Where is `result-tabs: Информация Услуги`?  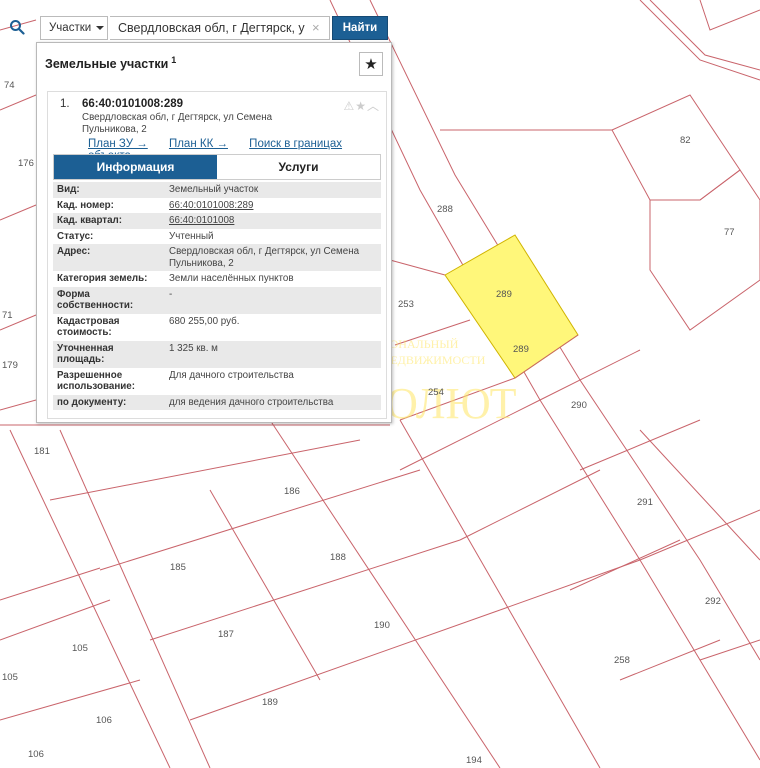 result-tabs: Информация Услуги is located at coordinates (217, 167).